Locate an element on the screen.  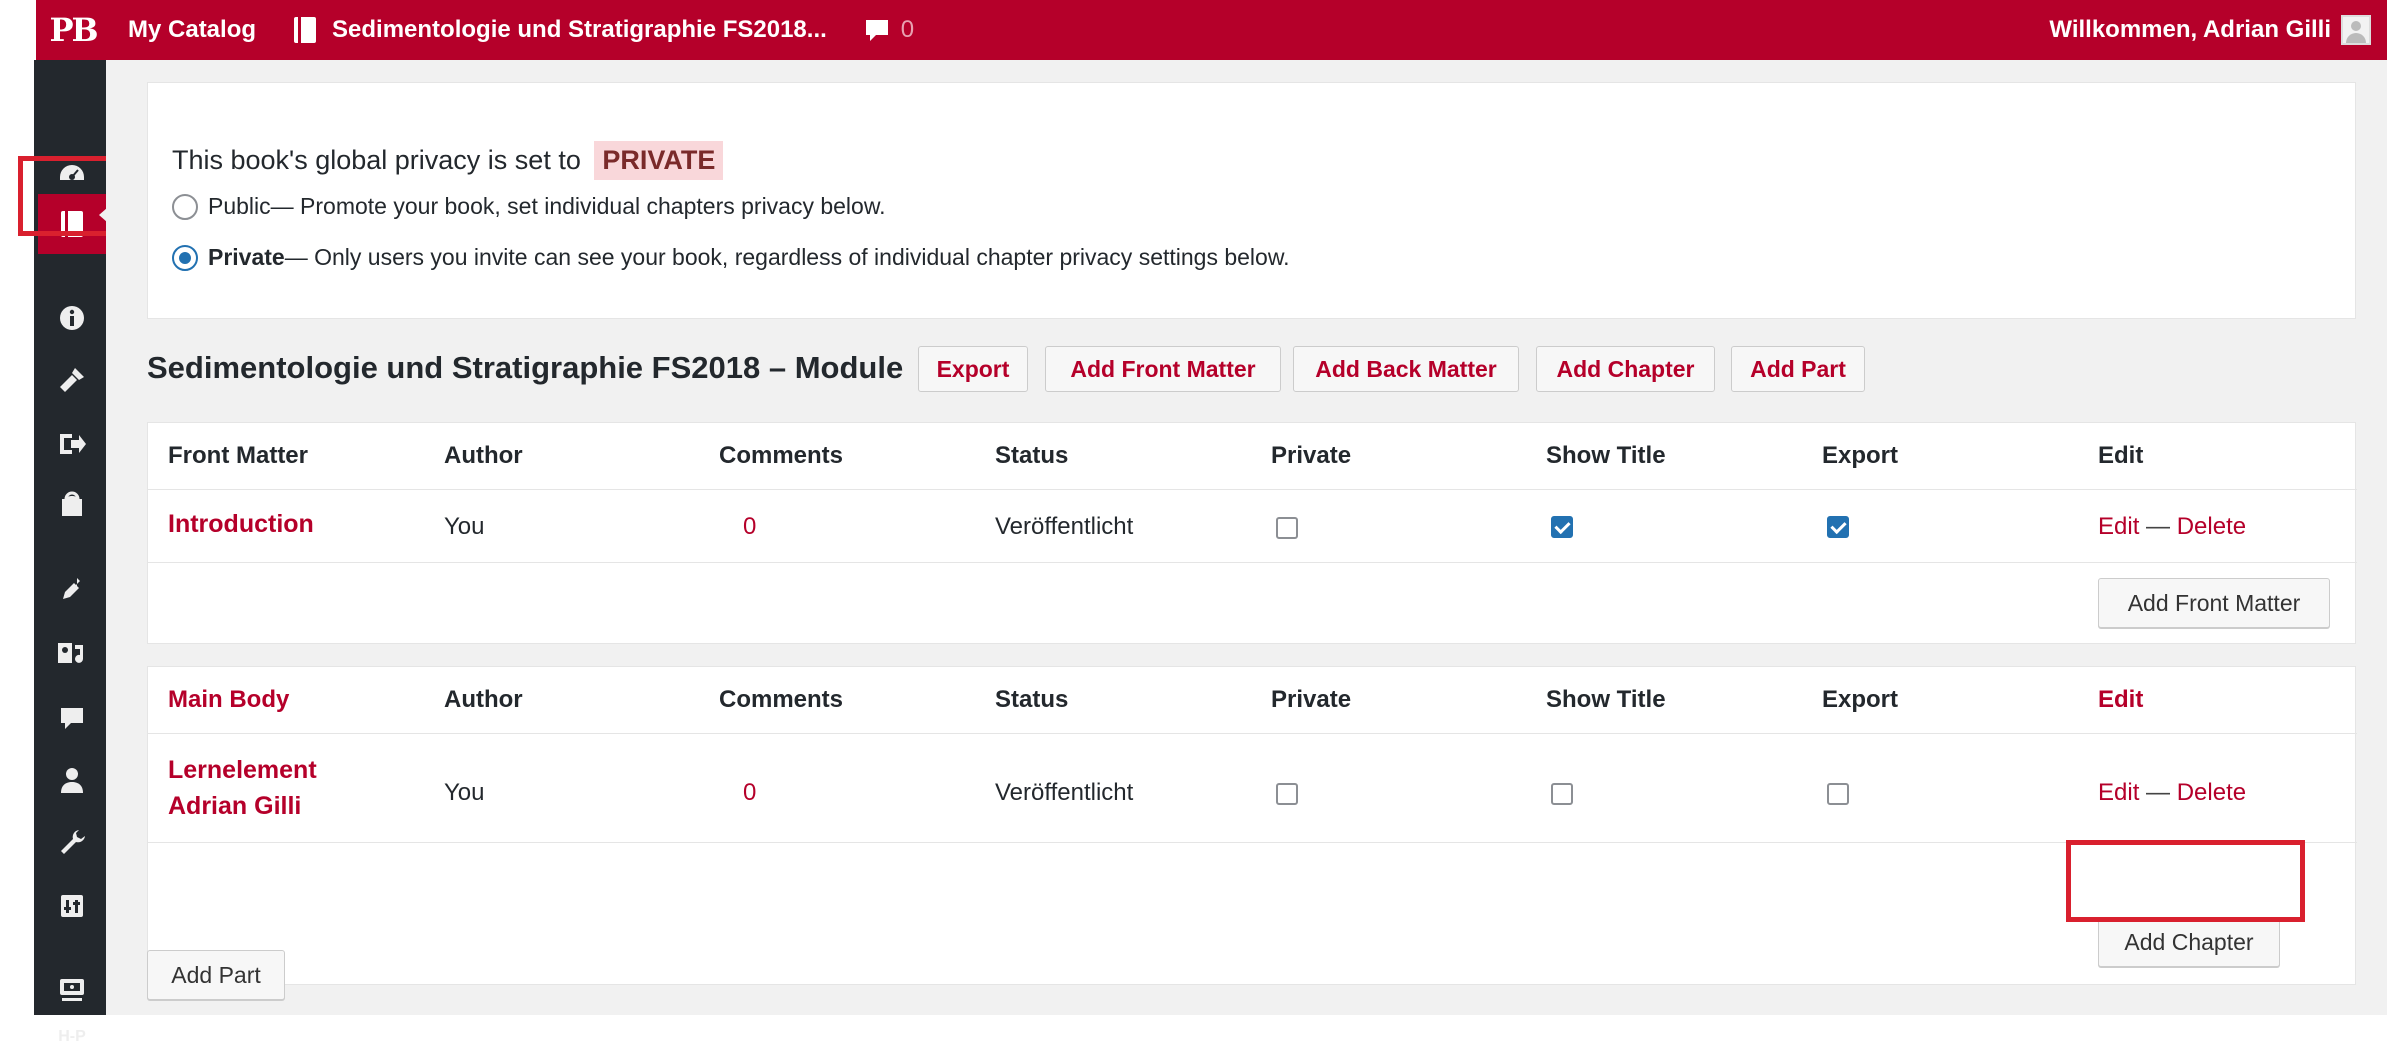
admin-sidebar: H-P is located at coordinates (72, 552).